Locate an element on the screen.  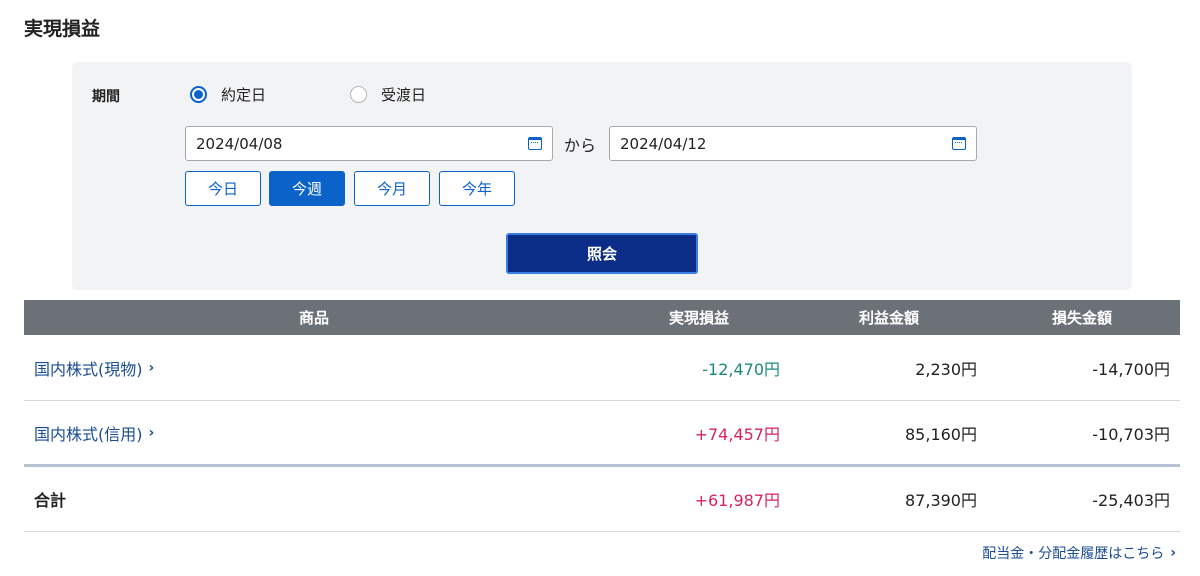
this-year-button: 今年 is located at coordinates (477, 188).